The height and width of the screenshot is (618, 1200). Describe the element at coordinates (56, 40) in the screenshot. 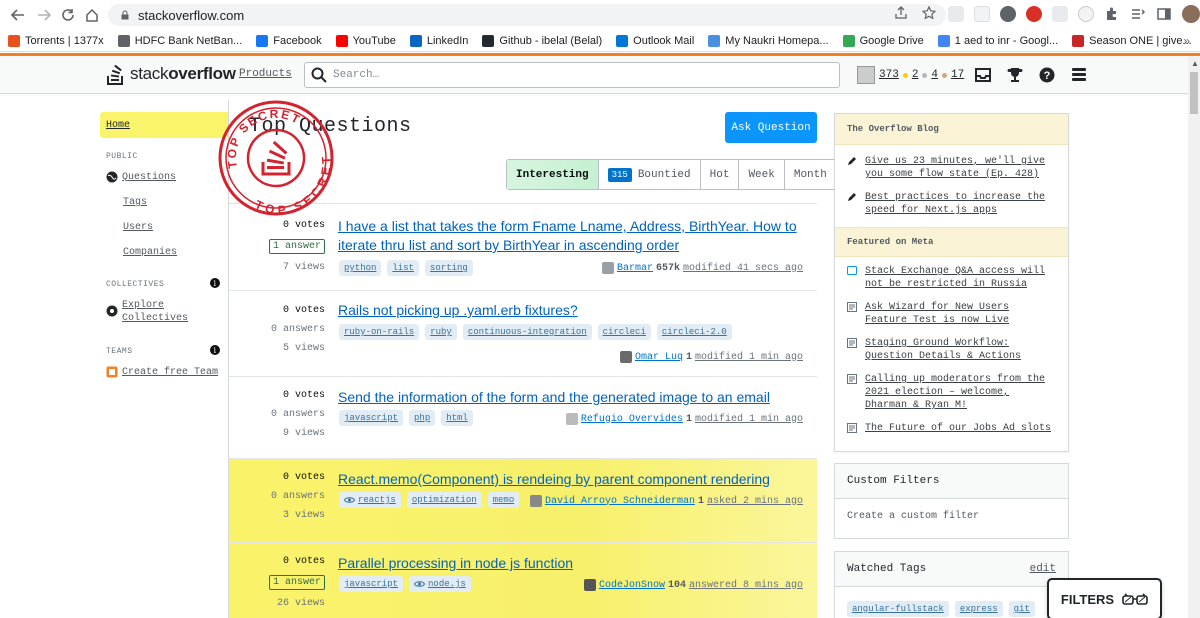

I see `bookmark-item: Torrents | 1377x` at that location.